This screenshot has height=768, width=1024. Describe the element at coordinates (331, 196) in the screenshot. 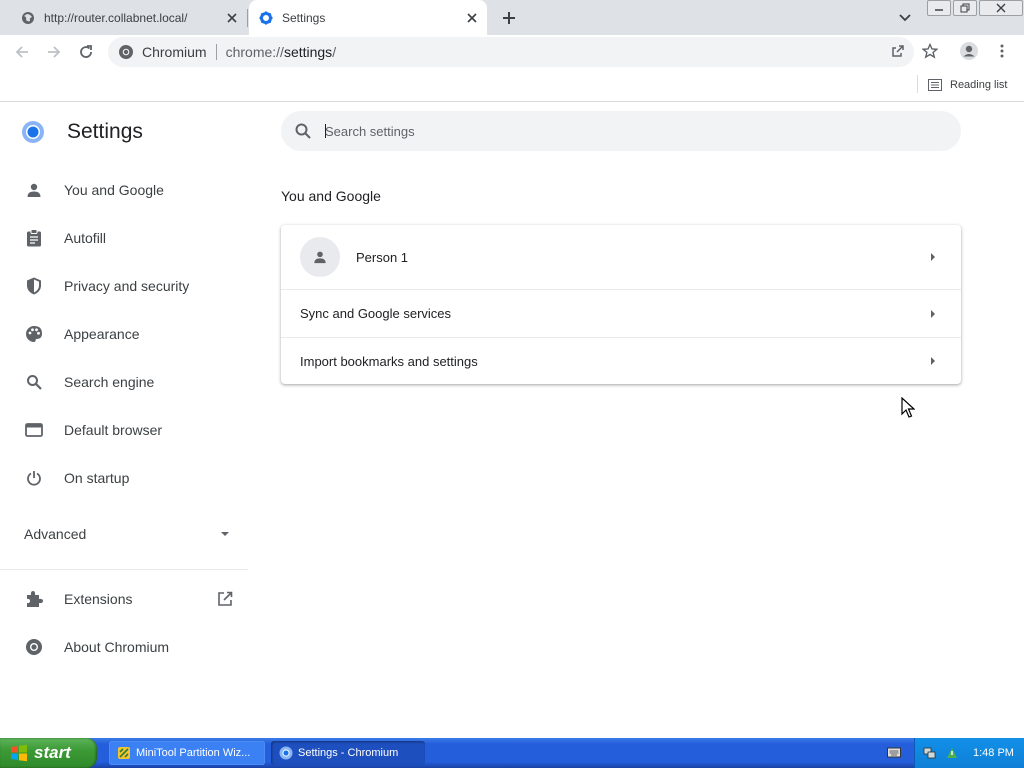

I see `section-title: You and Google` at that location.